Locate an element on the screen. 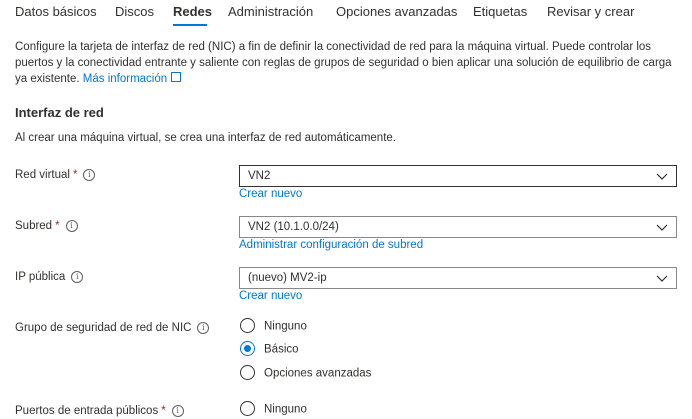 The width and height of the screenshot is (692, 419). nsg-label-row: Grupo de seguridad de red de NIC i is located at coordinates (112, 328).